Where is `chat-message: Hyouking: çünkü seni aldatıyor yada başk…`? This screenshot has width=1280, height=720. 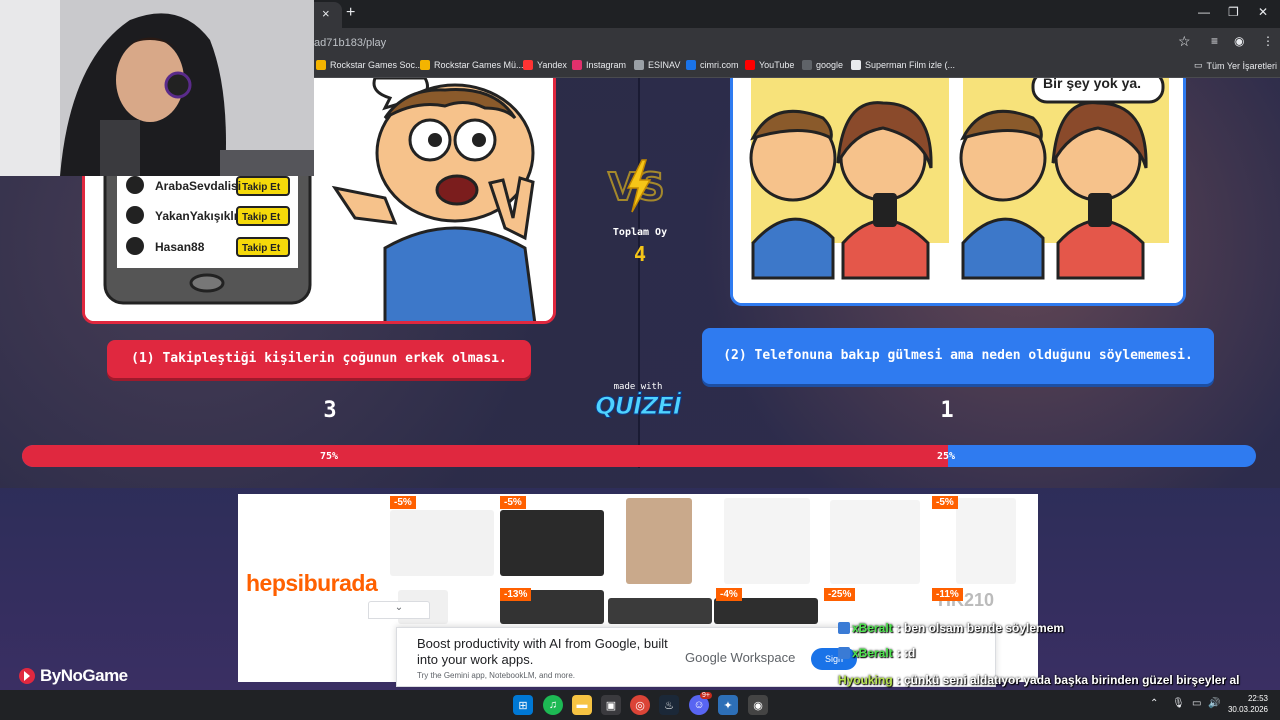 chat-message: Hyouking: çünkü seni aldatıyor yada başk… is located at coordinates (1038, 680).